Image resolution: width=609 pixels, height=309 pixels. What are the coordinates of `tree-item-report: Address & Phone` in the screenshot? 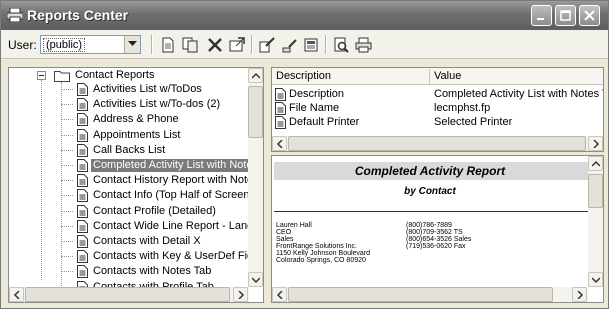 It's located at (129, 120).